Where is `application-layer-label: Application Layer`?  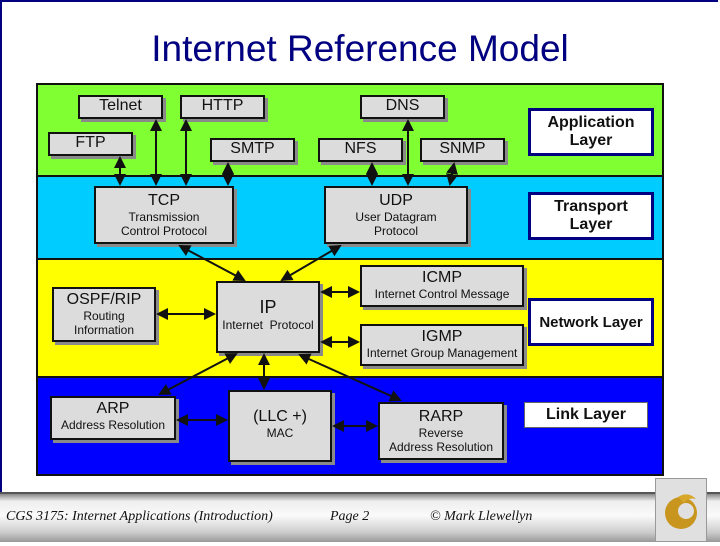
application-layer-label: Application Layer is located at coordinates (591, 132).